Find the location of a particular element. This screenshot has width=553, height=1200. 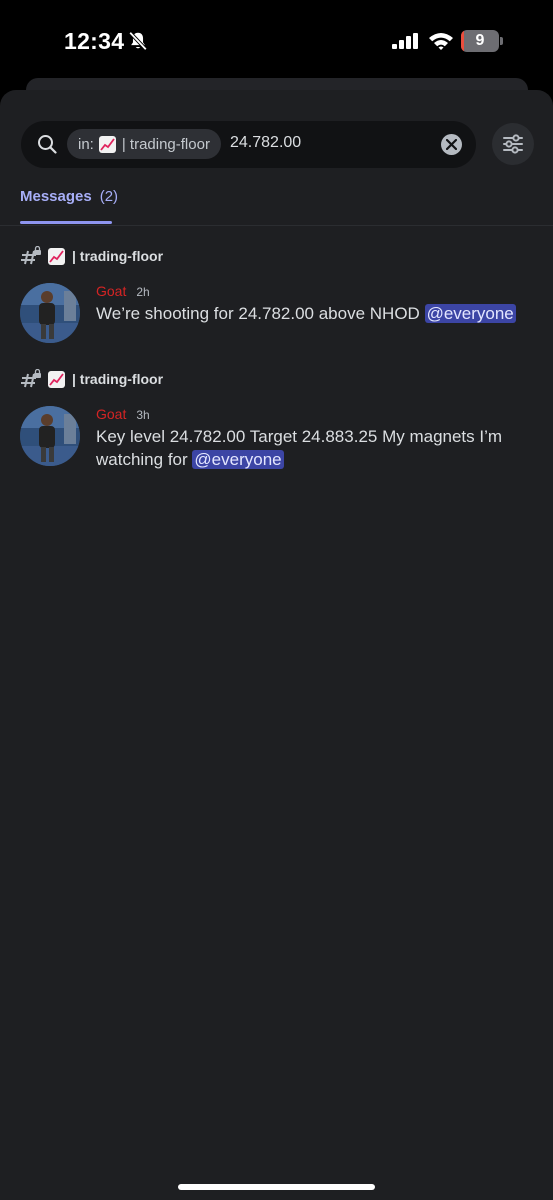

wifi-icon is located at coordinates (441, 41).